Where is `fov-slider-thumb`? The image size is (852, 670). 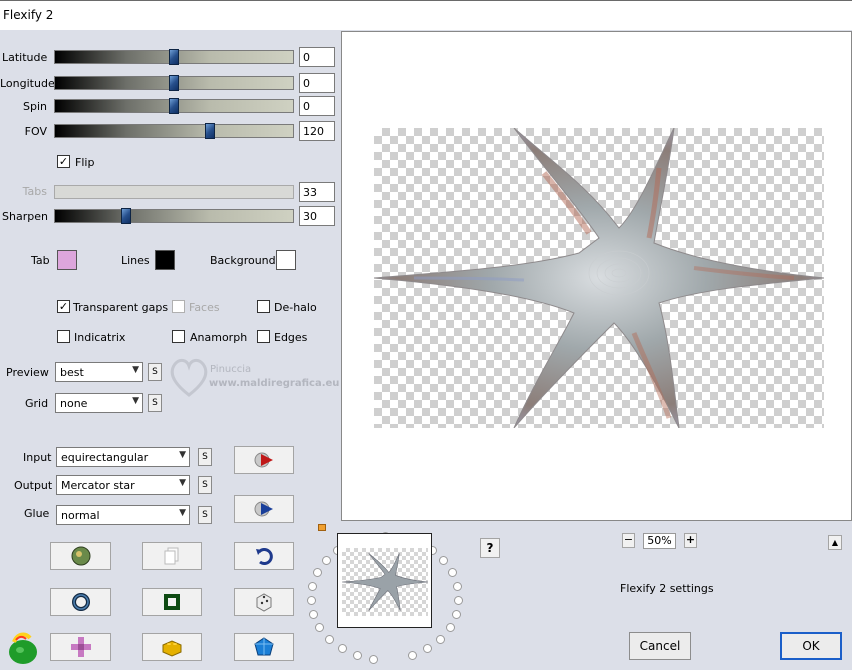
fov-slider-thumb is located at coordinates (209, 131).